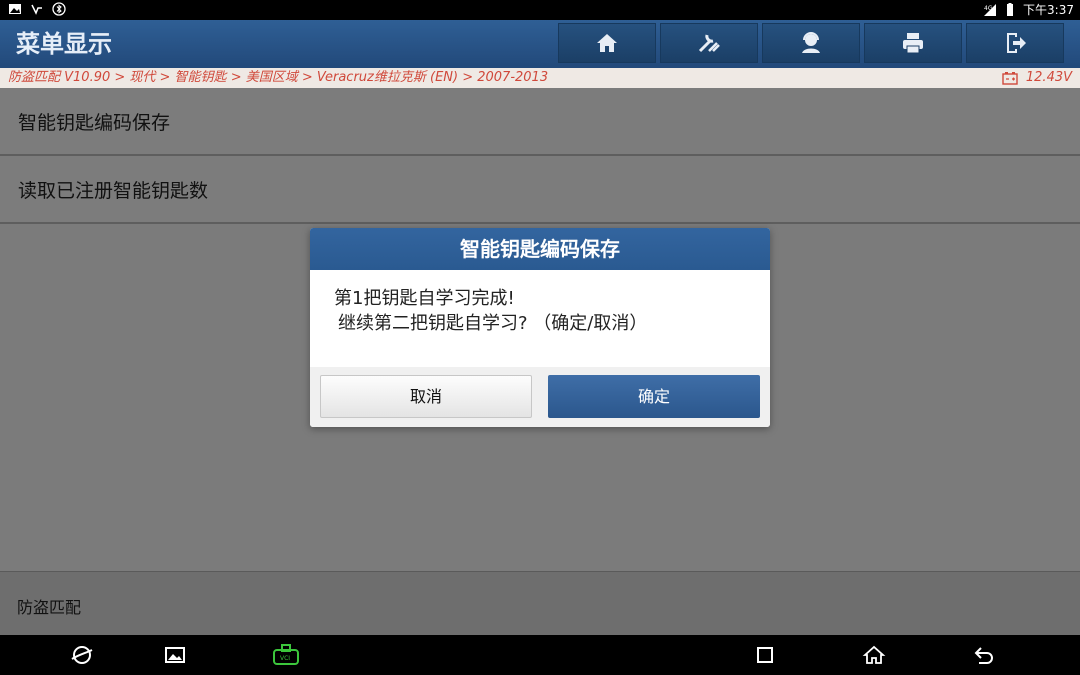 This screenshot has height=675, width=1080. What do you see at coordinates (540, 10) in the screenshot?
I see `status-bar: 4G 下午3:37` at bounding box center [540, 10].